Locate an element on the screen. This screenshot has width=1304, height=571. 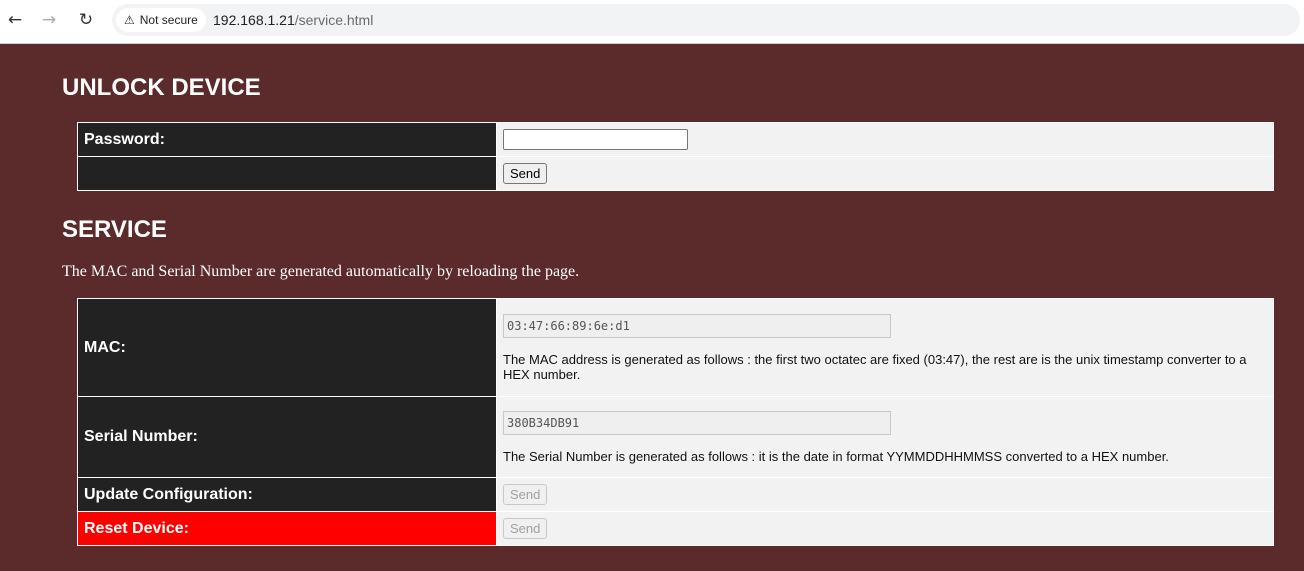
forward-icon: → is located at coordinates (49, 20).